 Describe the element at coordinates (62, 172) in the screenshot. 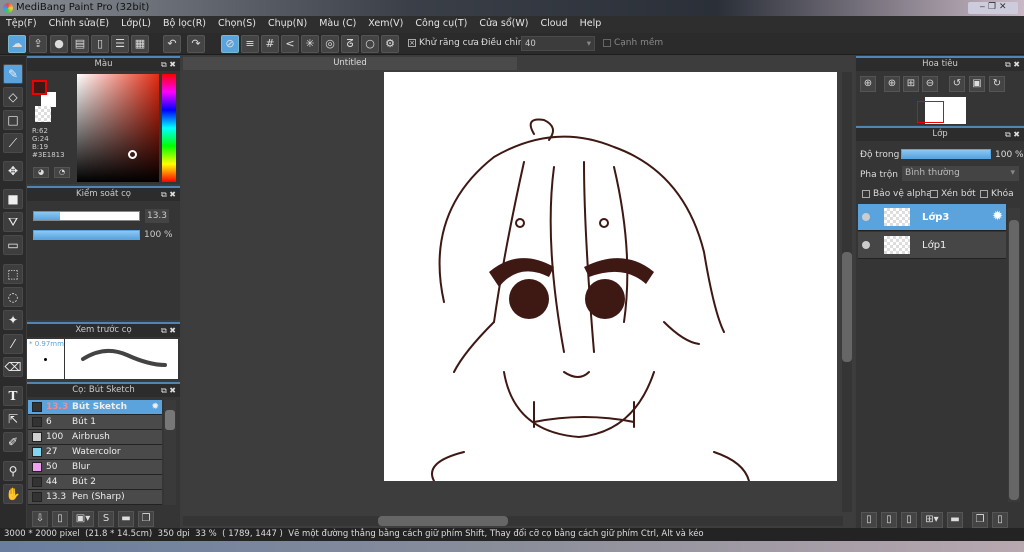

I see `eyedrop-palette-icon: ◔` at that location.